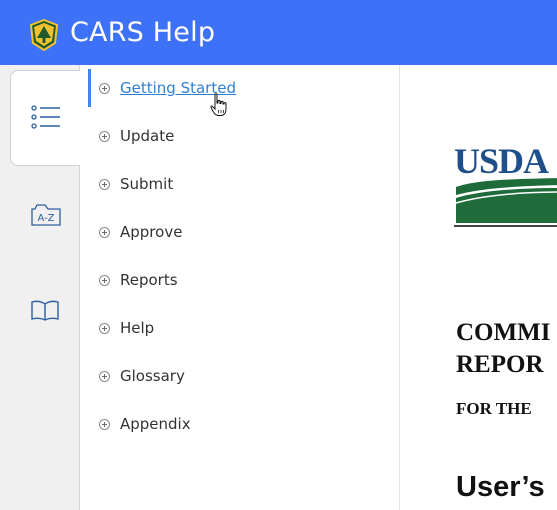 This screenshot has width=557, height=510. I want to click on toc-item-update: Update, so click(136, 136).